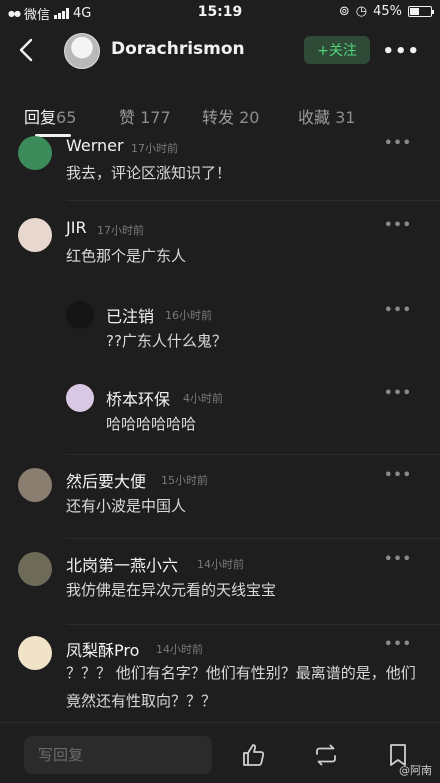 The height and width of the screenshot is (783, 440). Describe the element at coordinates (220, 411) in the screenshot. I see `reply-item: 桥本环保 4小时前 ••• 哈哈哈哈哈哈` at that location.